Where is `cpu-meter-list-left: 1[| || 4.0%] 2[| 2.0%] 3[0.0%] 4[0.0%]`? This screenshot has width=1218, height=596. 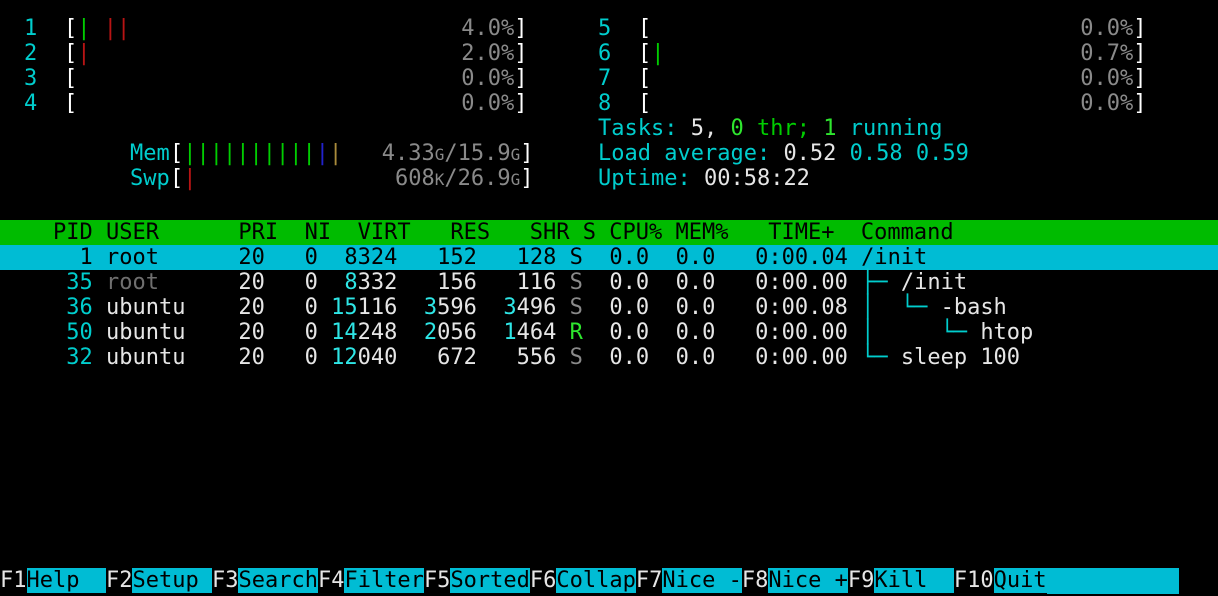
cpu-meter-list-left: 1[| || 4.0%] 2[| 2.0%] 3[0.0%] 4[0.0%] is located at coordinates (304, 66).